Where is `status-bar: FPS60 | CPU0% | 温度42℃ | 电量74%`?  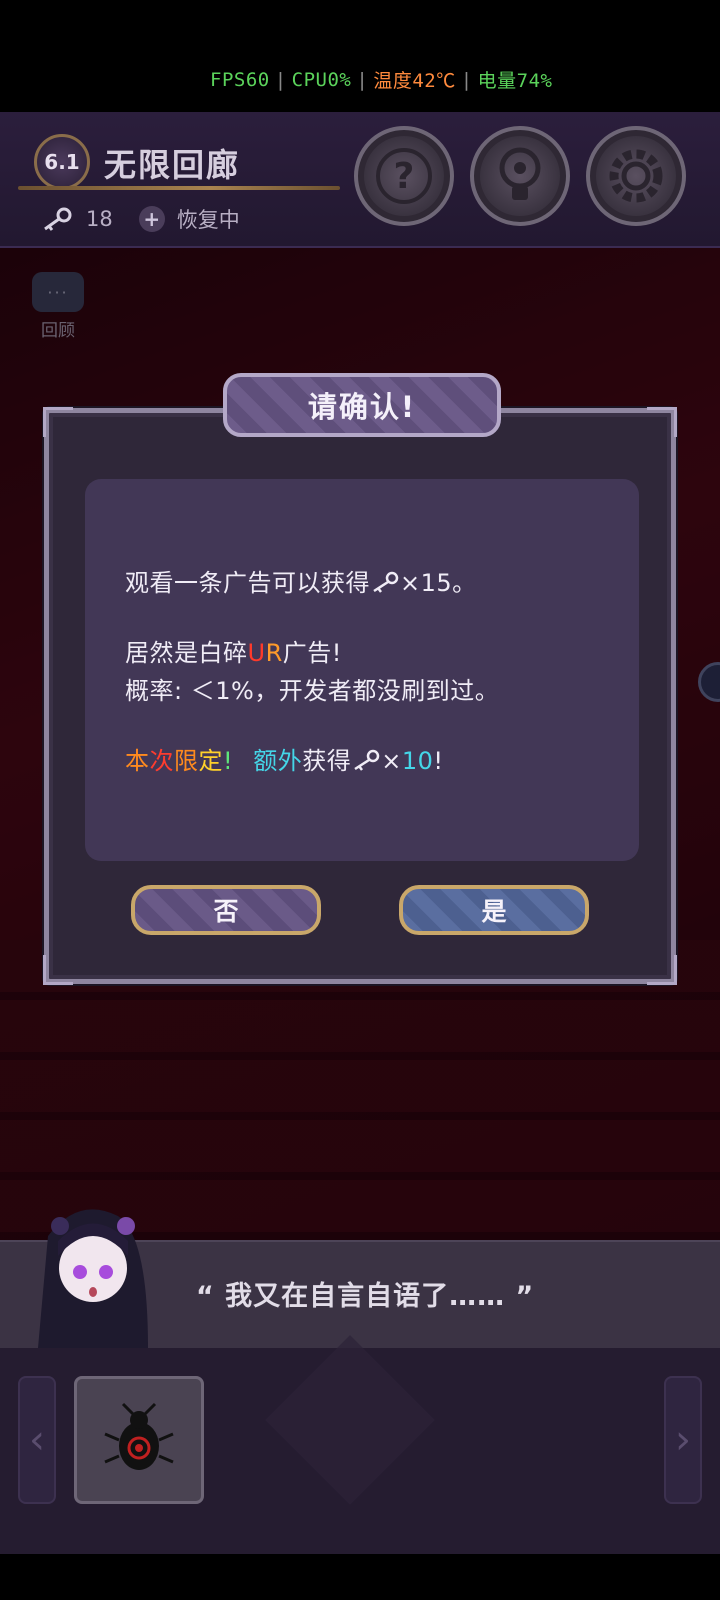 status-bar: FPS60 | CPU0% | 温度42℃ | 电量74% is located at coordinates (360, 56).